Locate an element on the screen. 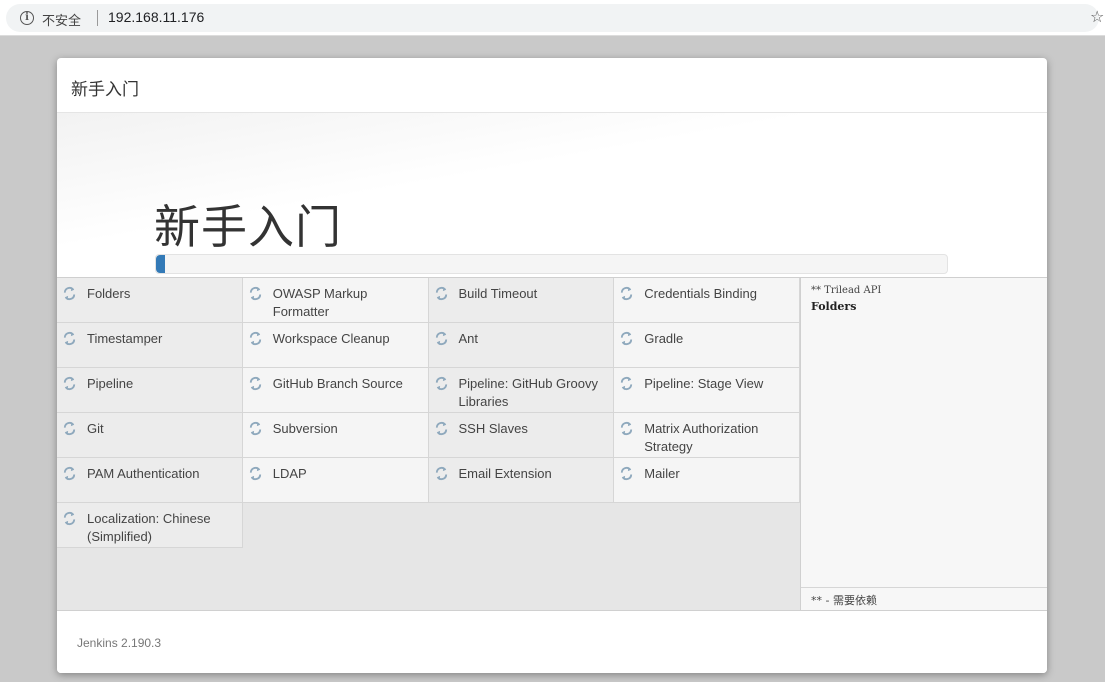 The image size is (1105, 682). dialog-header: 新手入门 is located at coordinates (552, 85).